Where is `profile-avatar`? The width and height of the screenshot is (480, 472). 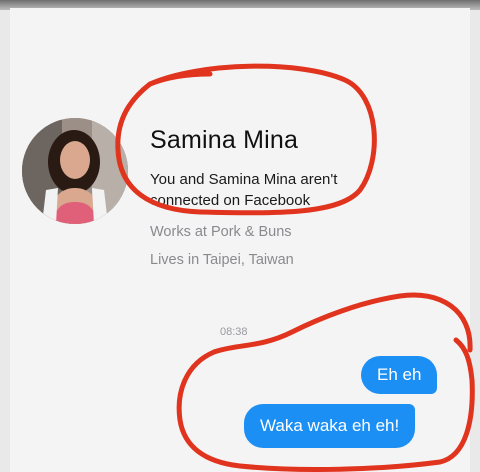
profile-avatar is located at coordinates (75, 171).